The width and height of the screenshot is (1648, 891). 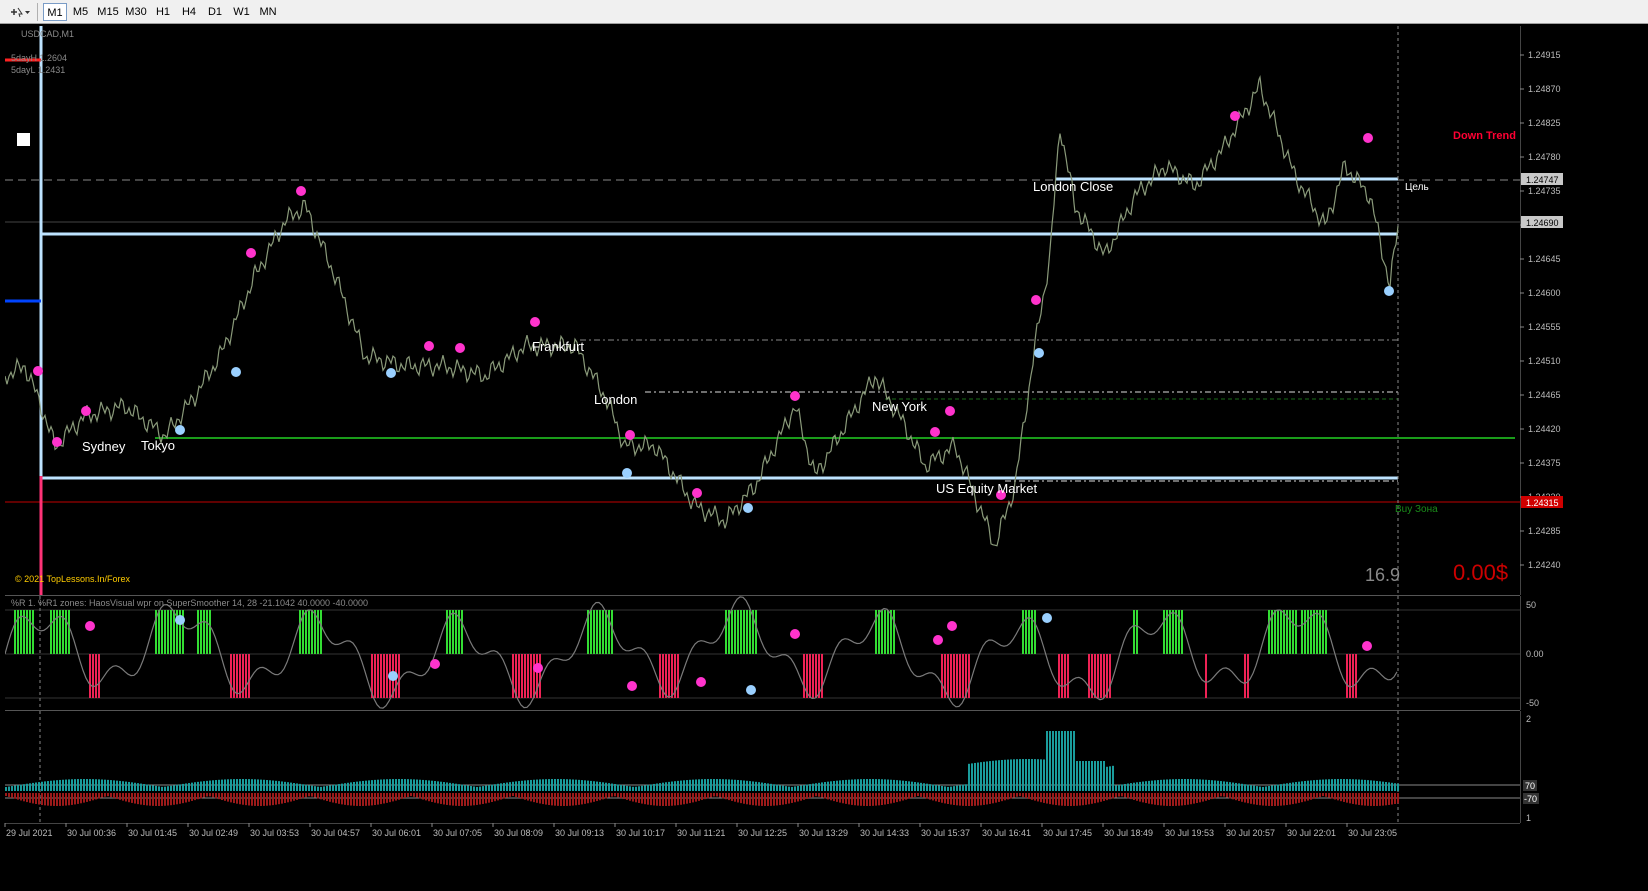 I want to click on copyright-label: © 2021 TopLessons.In/Forex, so click(x=73, y=579).